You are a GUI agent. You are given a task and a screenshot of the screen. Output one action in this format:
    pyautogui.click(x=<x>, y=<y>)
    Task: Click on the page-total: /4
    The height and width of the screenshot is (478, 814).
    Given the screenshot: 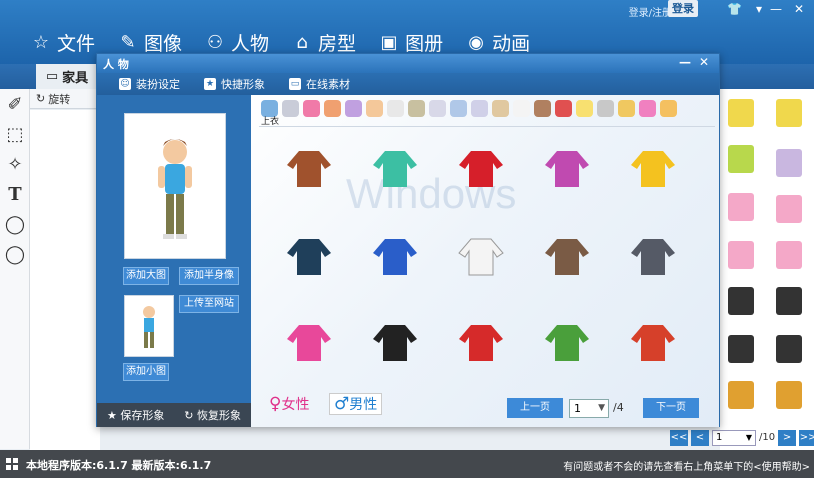 What is the action you would take?
    pyautogui.click(x=618, y=407)
    